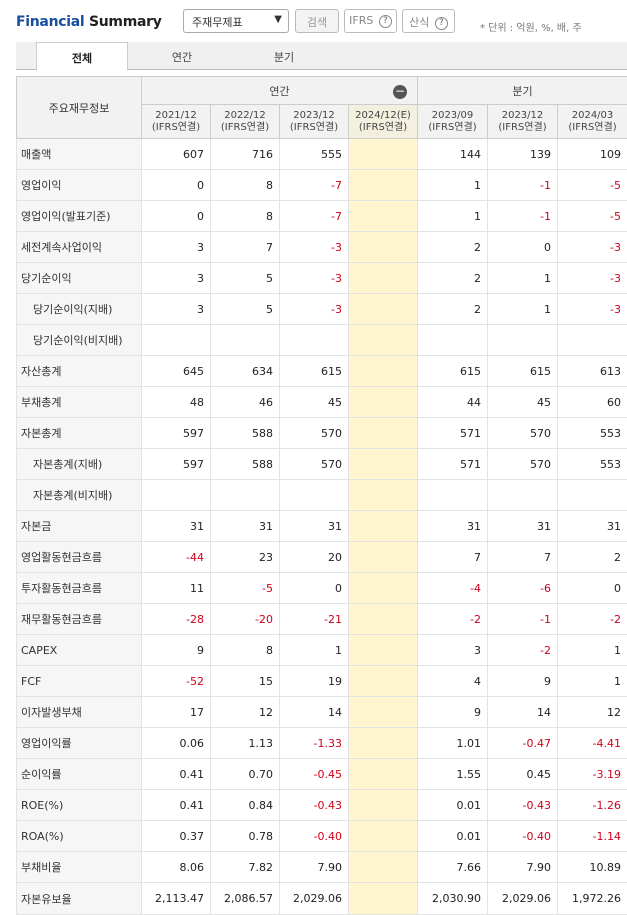  I want to click on table-cell: -6, so click(522, 588).